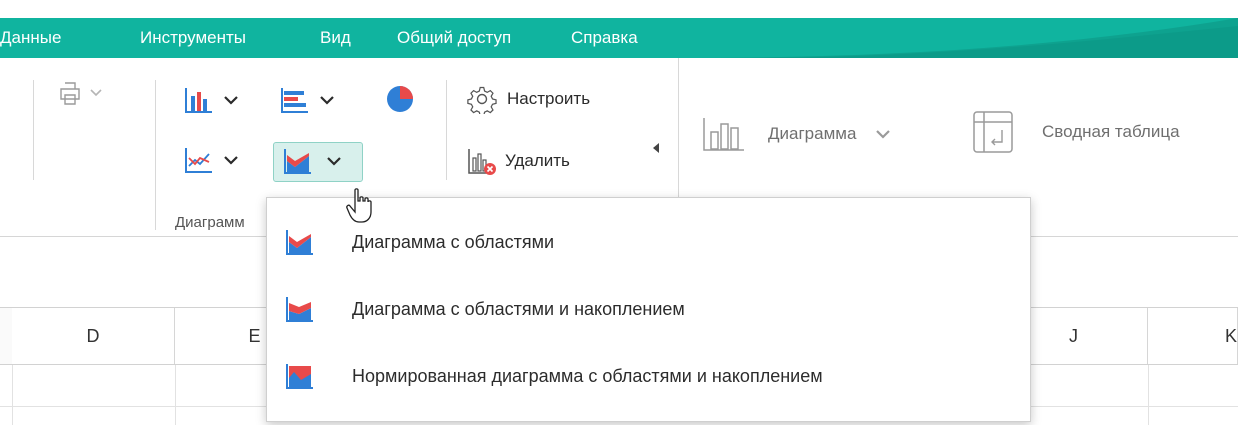 The image size is (1238, 425). What do you see at coordinates (812, 133) in the screenshot?
I see `chart-label: Диаграмма` at bounding box center [812, 133].